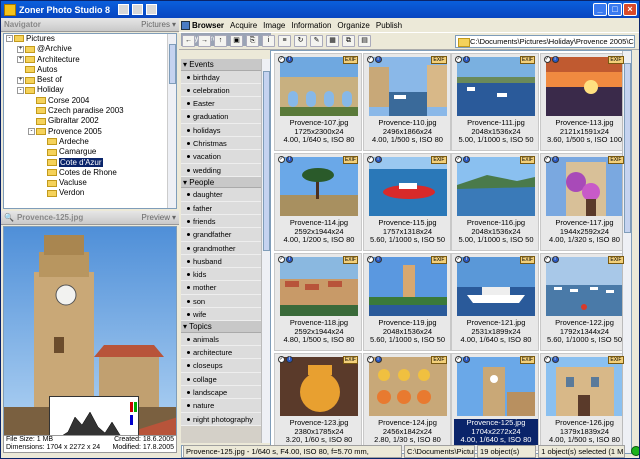 This screenshot has width=640, height=459. Describe the element at coordinates (137, 9) in the screenshot. I see `quick-print-icon` at that location.